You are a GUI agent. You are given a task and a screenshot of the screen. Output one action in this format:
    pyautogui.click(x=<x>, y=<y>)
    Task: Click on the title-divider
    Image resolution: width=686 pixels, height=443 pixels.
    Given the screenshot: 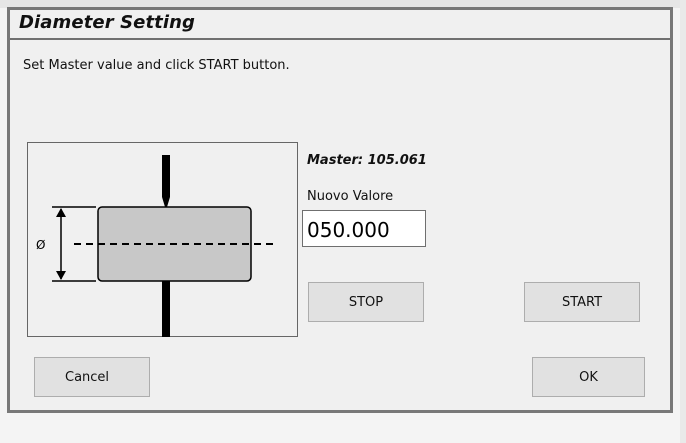 What is the action you would take?
    pyautogui.click(x=340, y=39)
    